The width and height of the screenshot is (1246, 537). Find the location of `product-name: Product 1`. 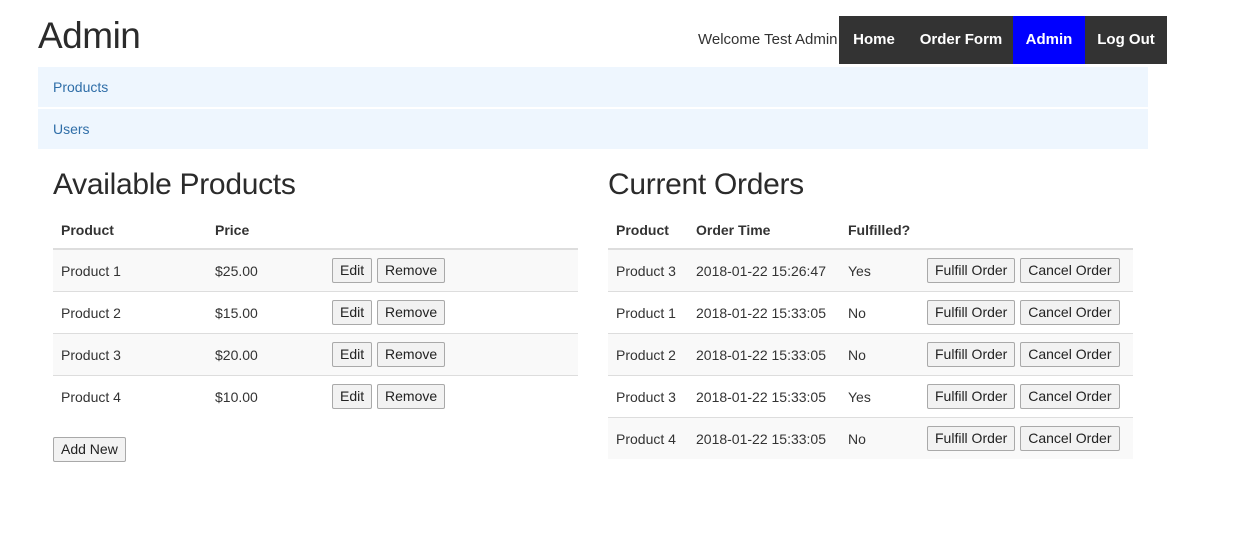

product-name: Product 1 is located at coordinates (130, 270).